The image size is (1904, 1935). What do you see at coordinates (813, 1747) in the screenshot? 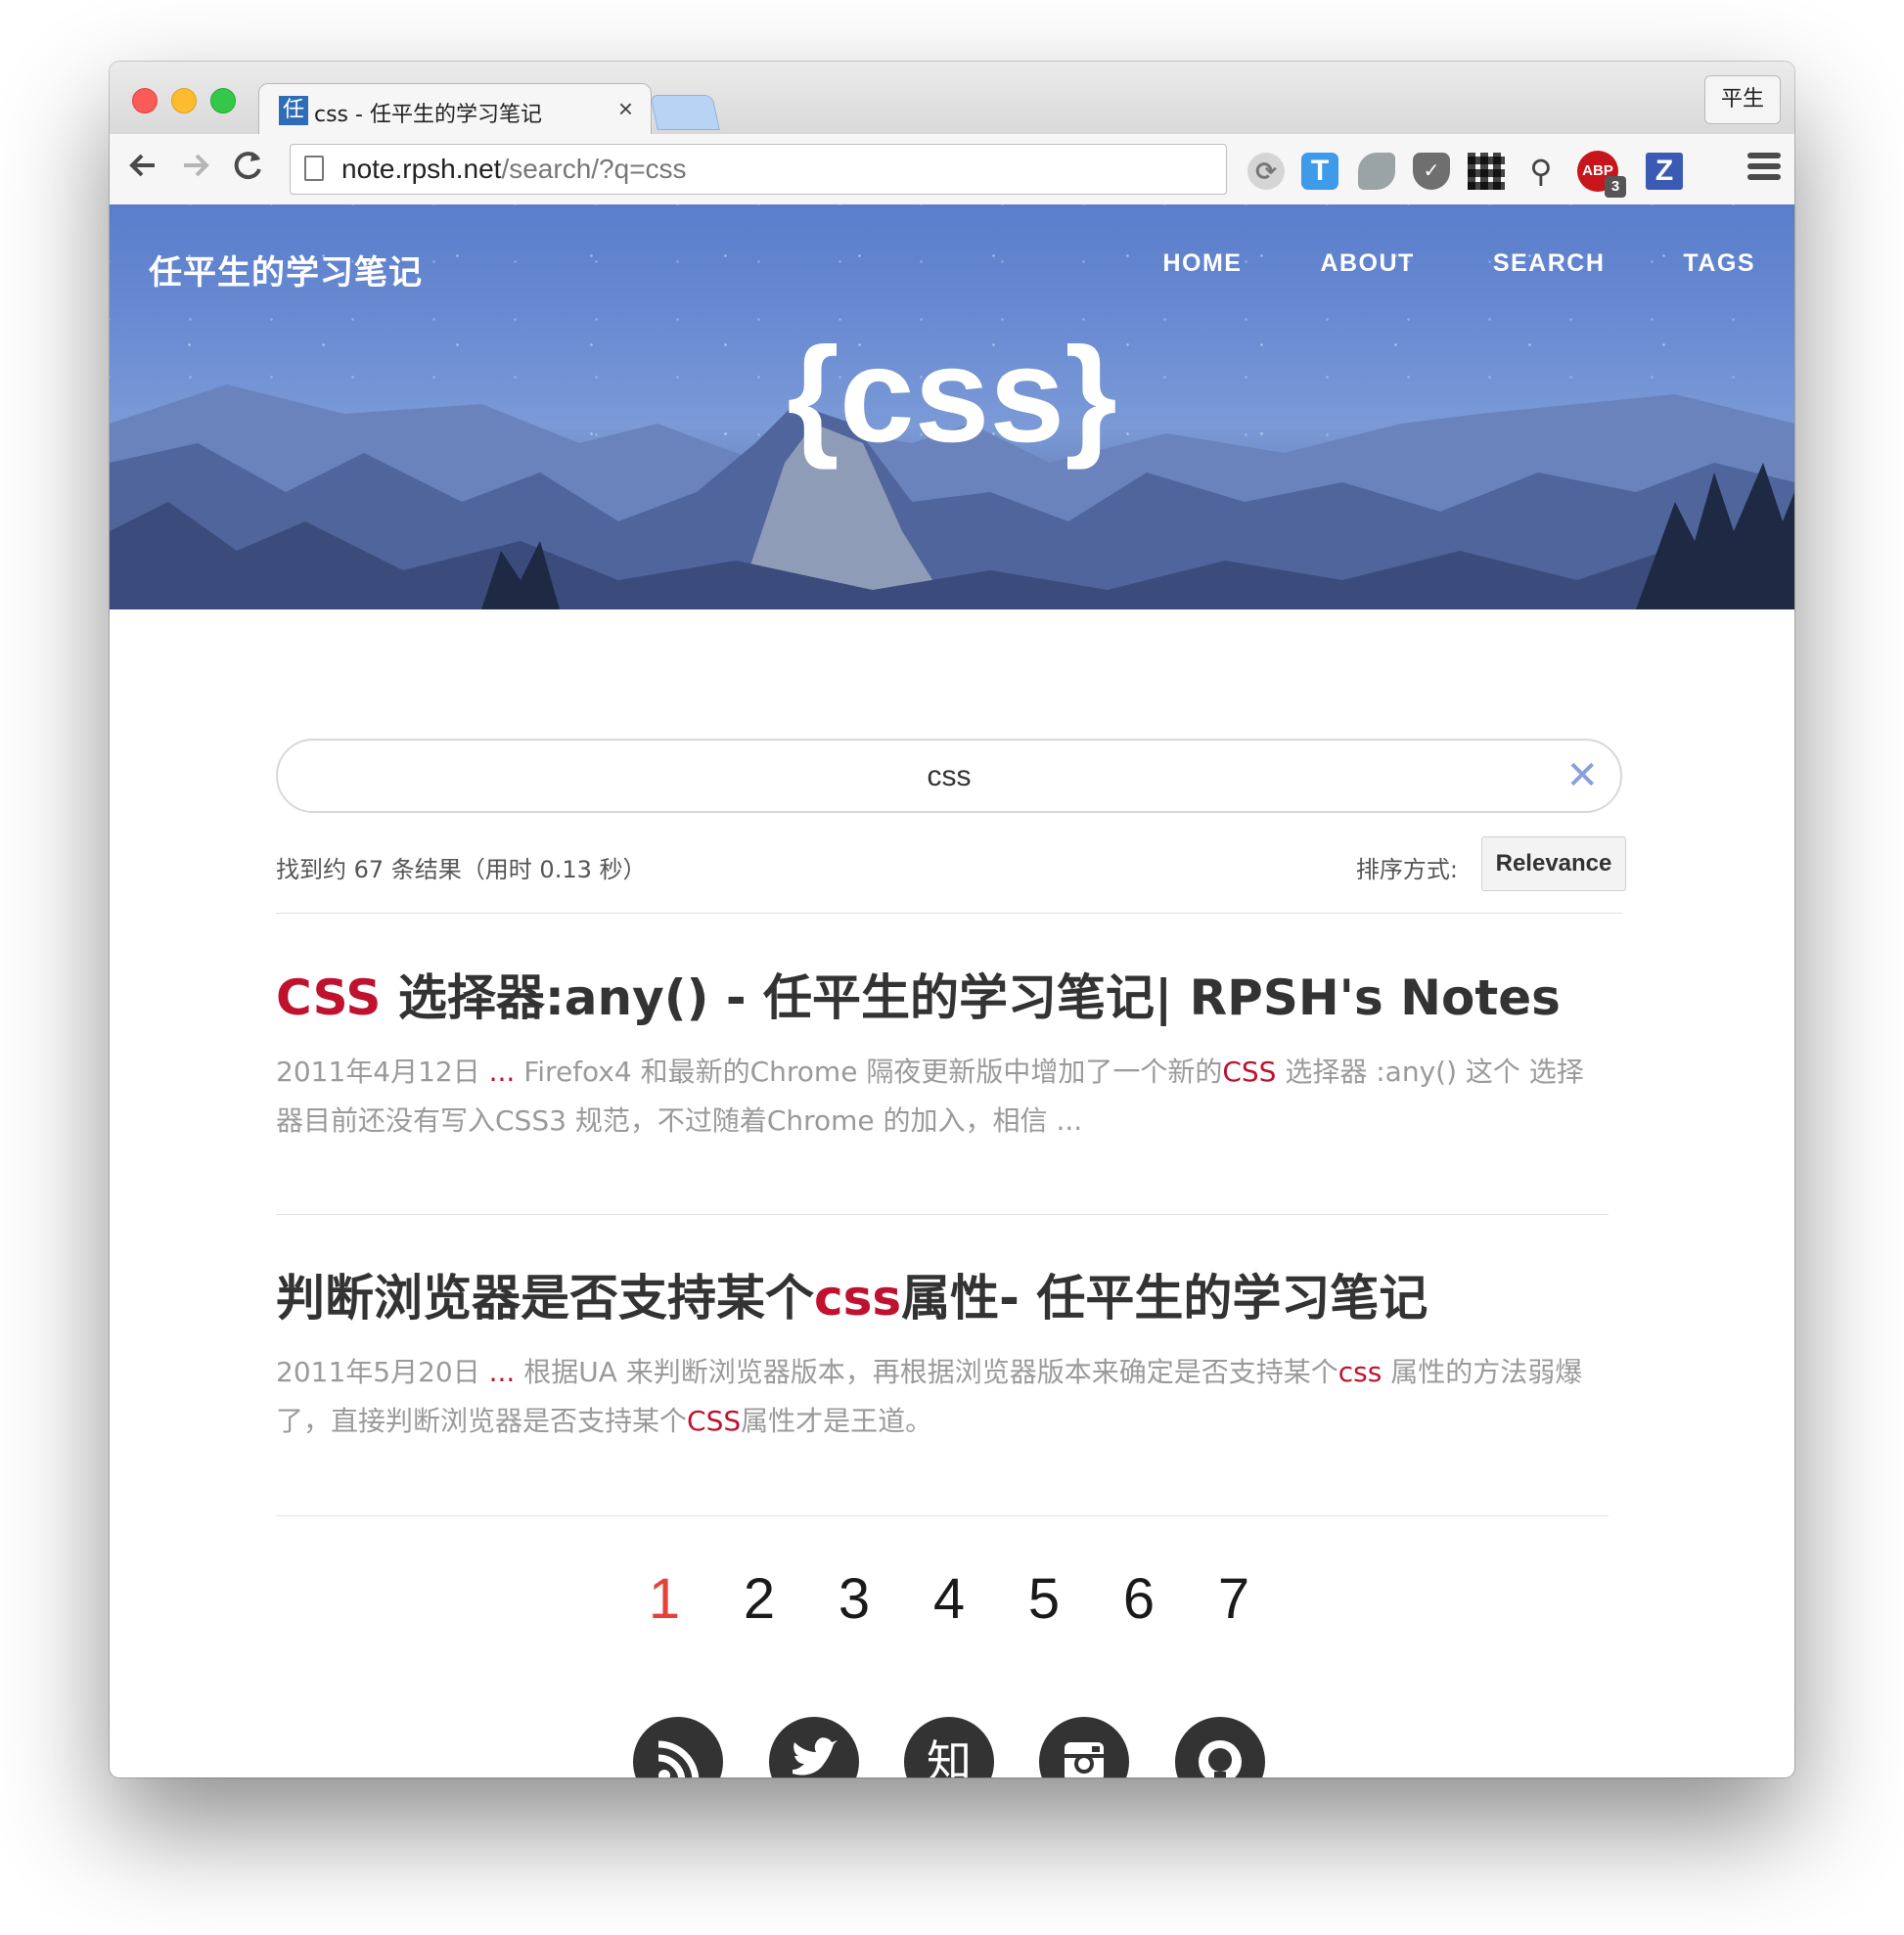
I see `twitter-icon` at bounding box center [813, 1747].